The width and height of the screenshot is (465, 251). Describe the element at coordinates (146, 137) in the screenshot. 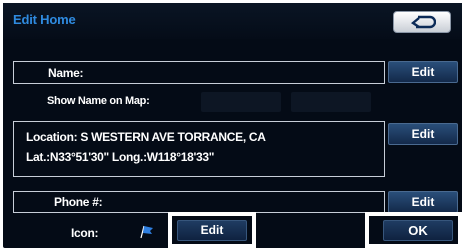

I see `location-address: Location: S WESTERN AVE TORRANCE, CA` at that location.